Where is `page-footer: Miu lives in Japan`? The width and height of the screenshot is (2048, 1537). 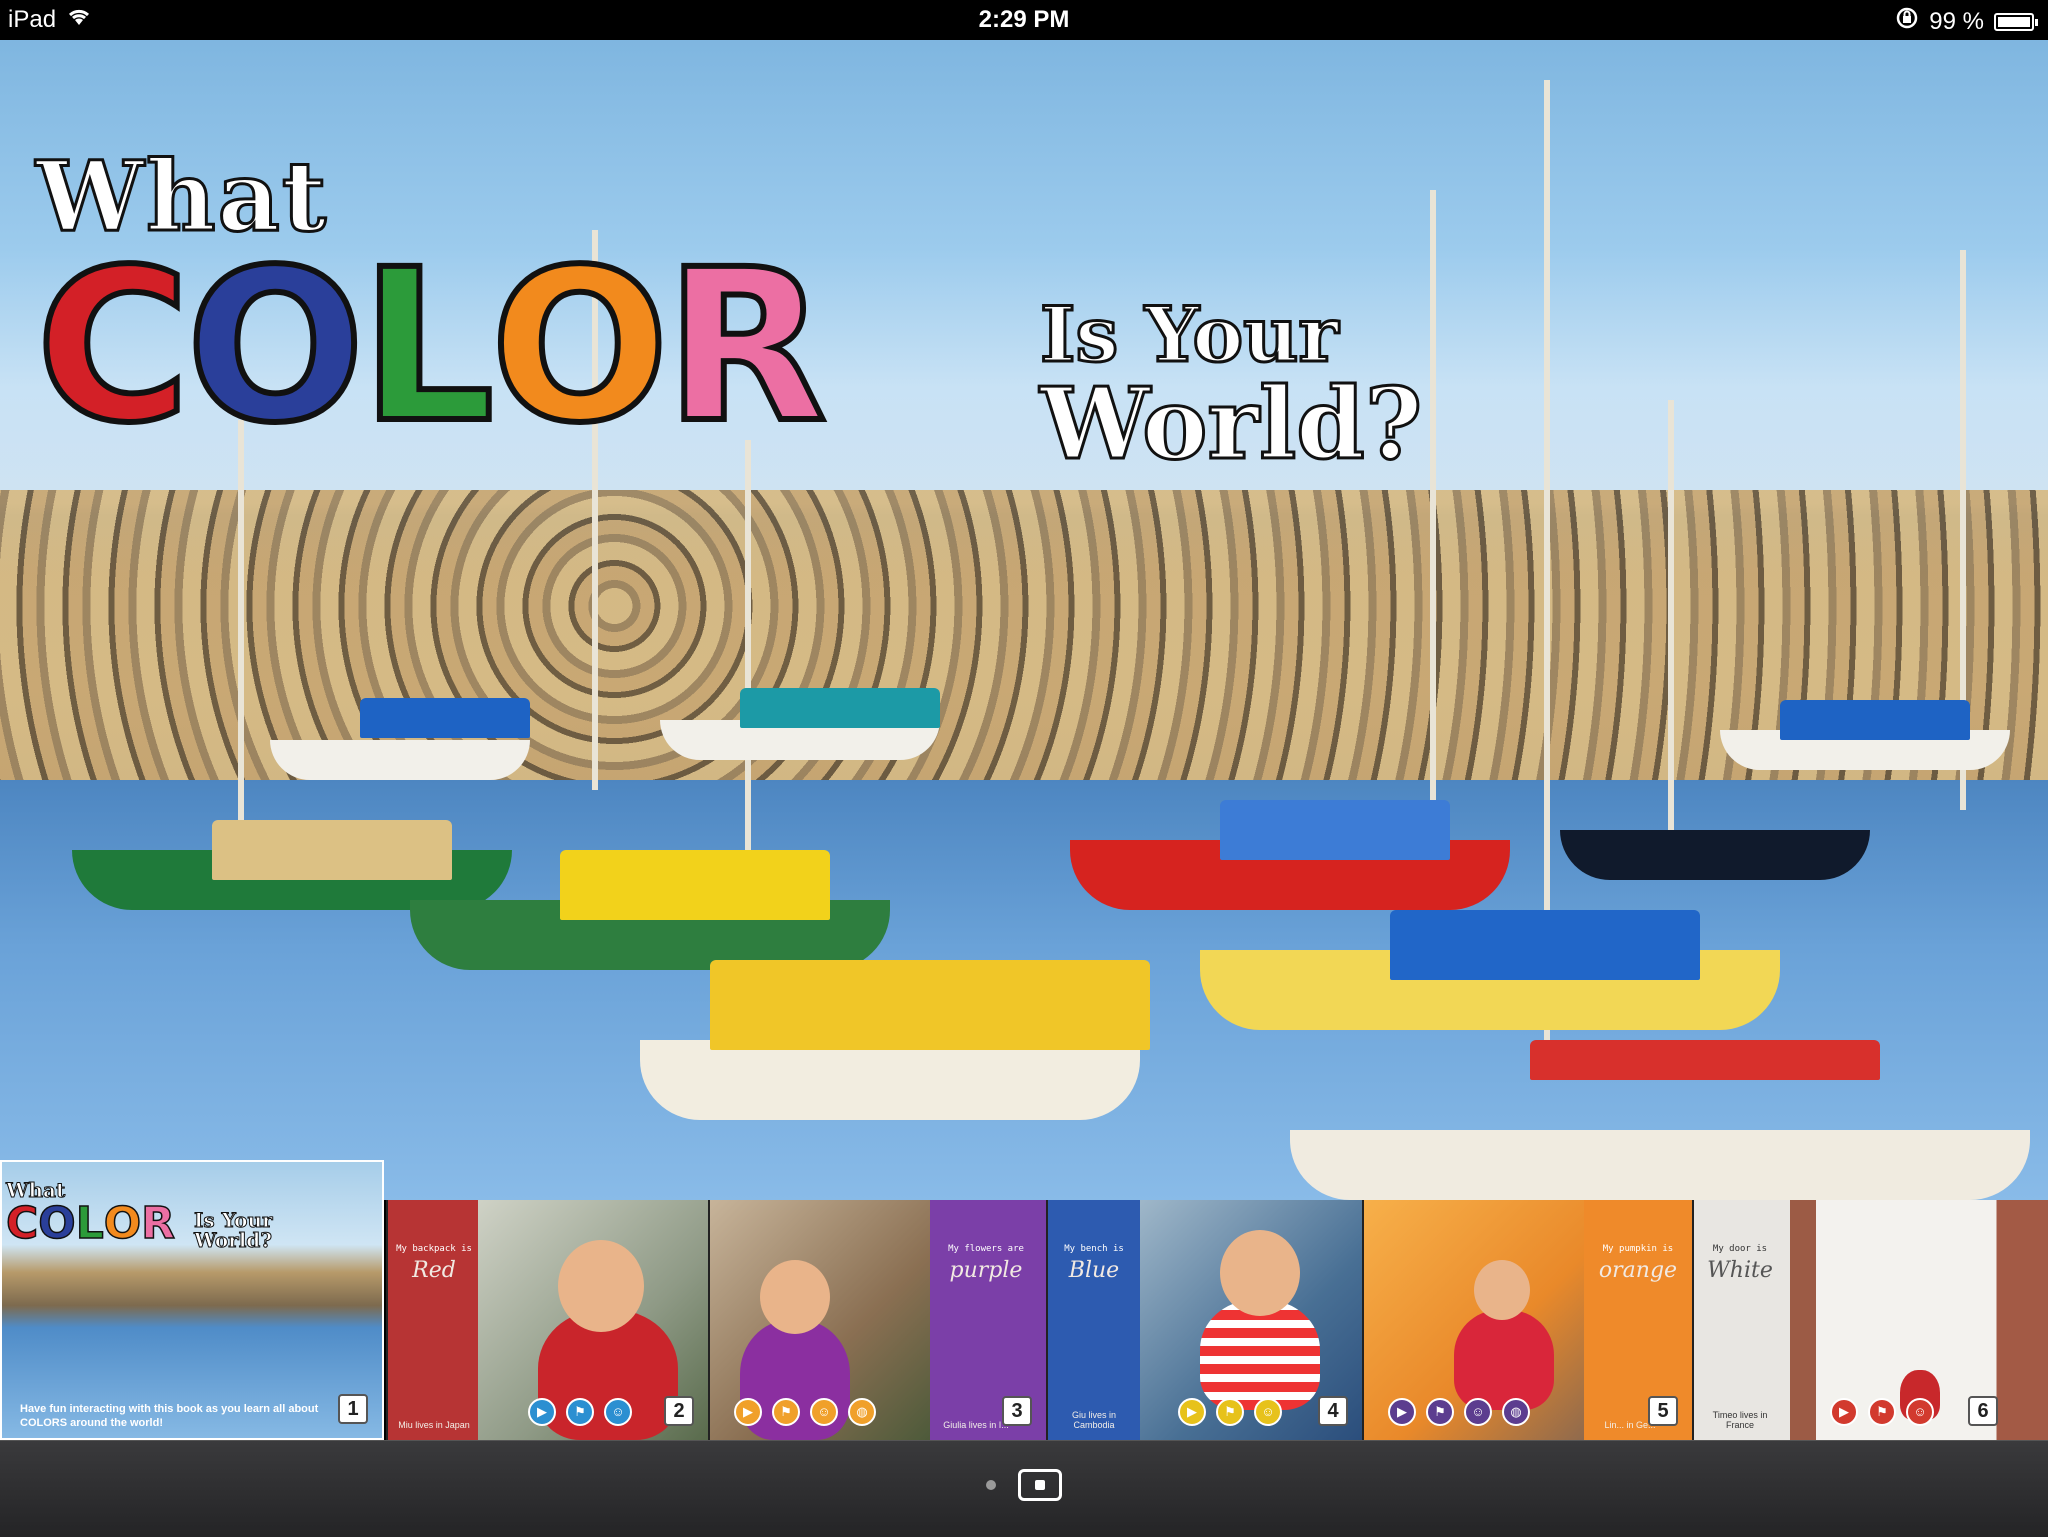
page-footer: Miu lives in Japan is located at coordinates (434, 1425).